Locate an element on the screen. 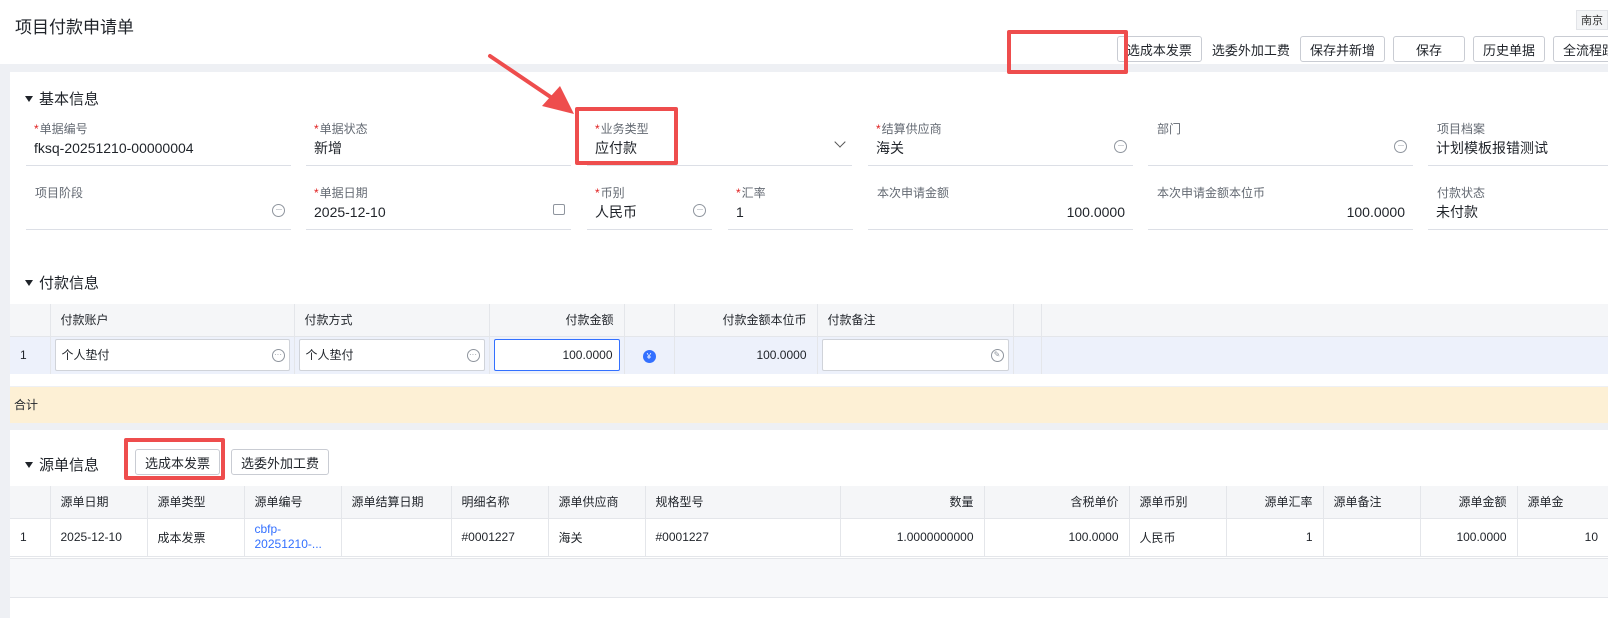  column-header: 含税单价 is located at coordinates (1057, 502).